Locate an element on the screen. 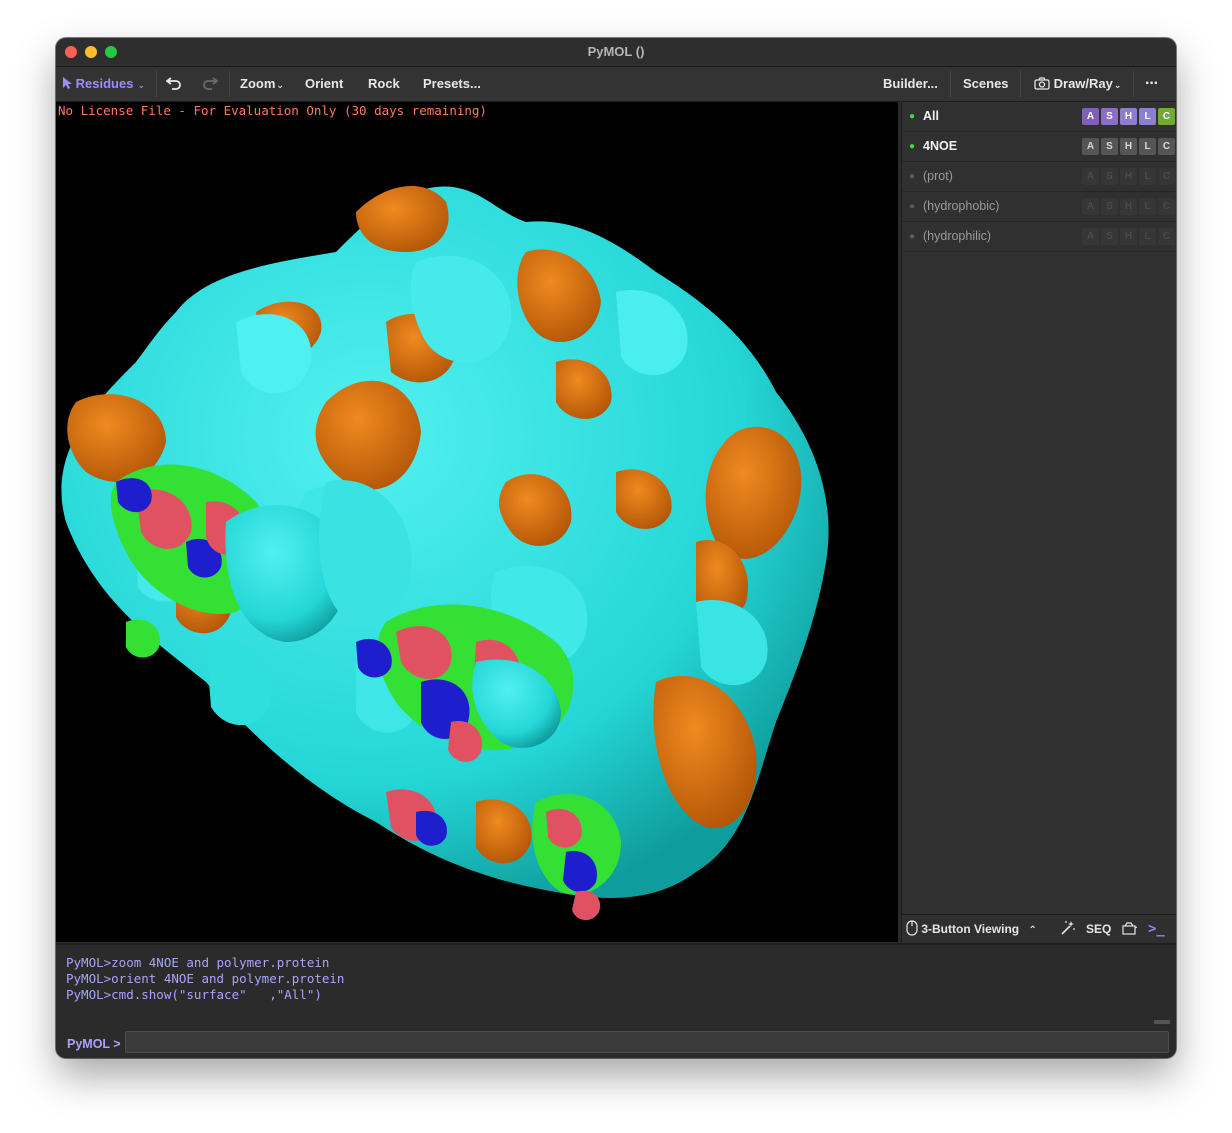  chevron-up-icon: ⌃ is located at coordinates (1032, 930).